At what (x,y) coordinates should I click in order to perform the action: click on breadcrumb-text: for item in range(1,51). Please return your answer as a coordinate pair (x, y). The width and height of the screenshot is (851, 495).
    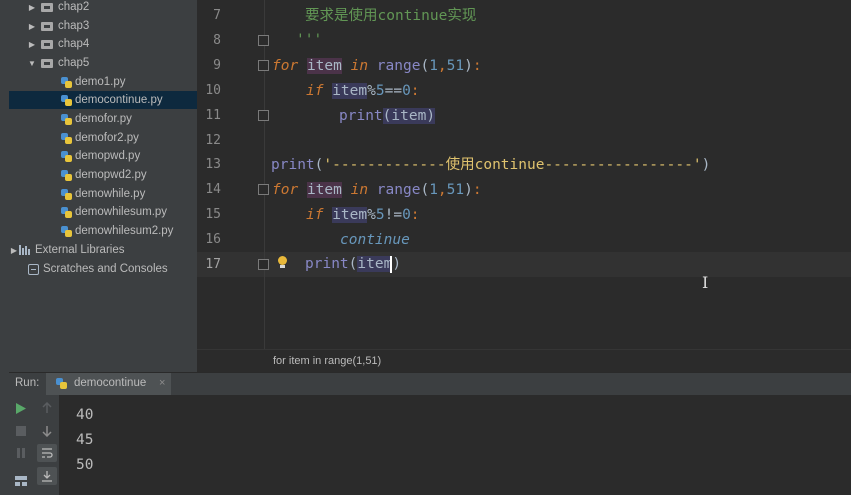
    Looking at the image, I should click on (327, 361).